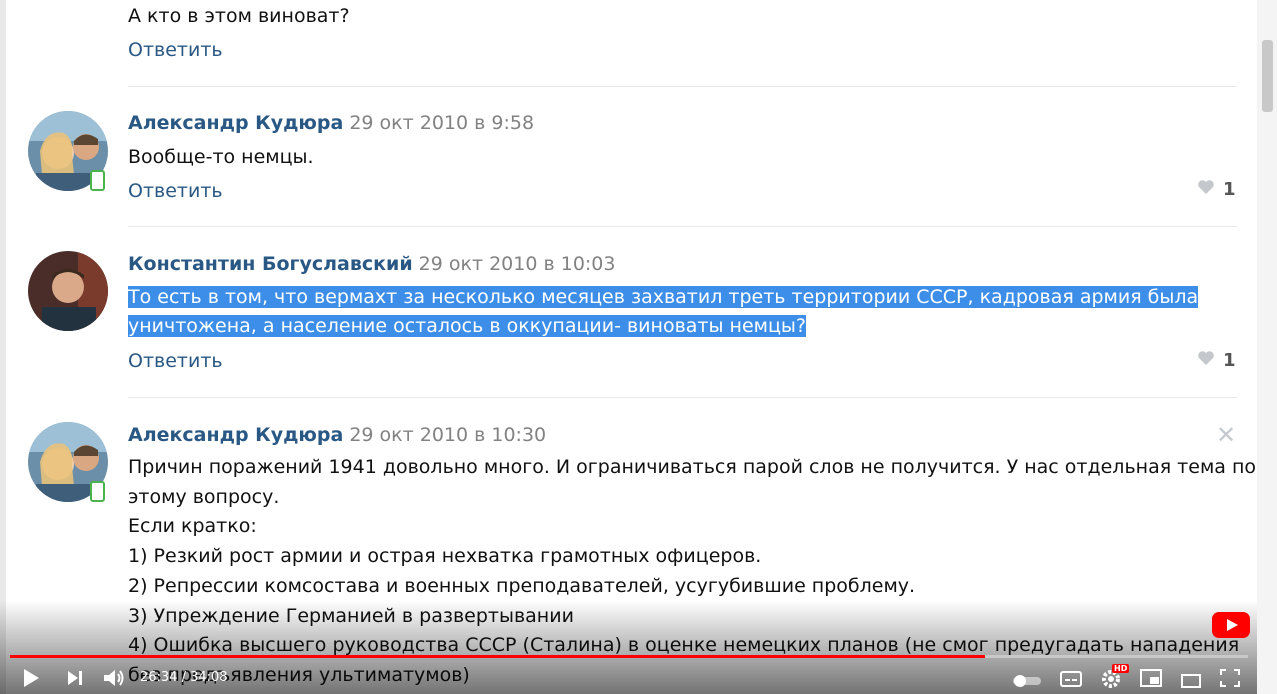 Image resolution: width=1277 pixels, height=694 pixels. Describe the element at coordinates (1121, 668) in the screenshot. I see `hd-badge: HD` at that location.